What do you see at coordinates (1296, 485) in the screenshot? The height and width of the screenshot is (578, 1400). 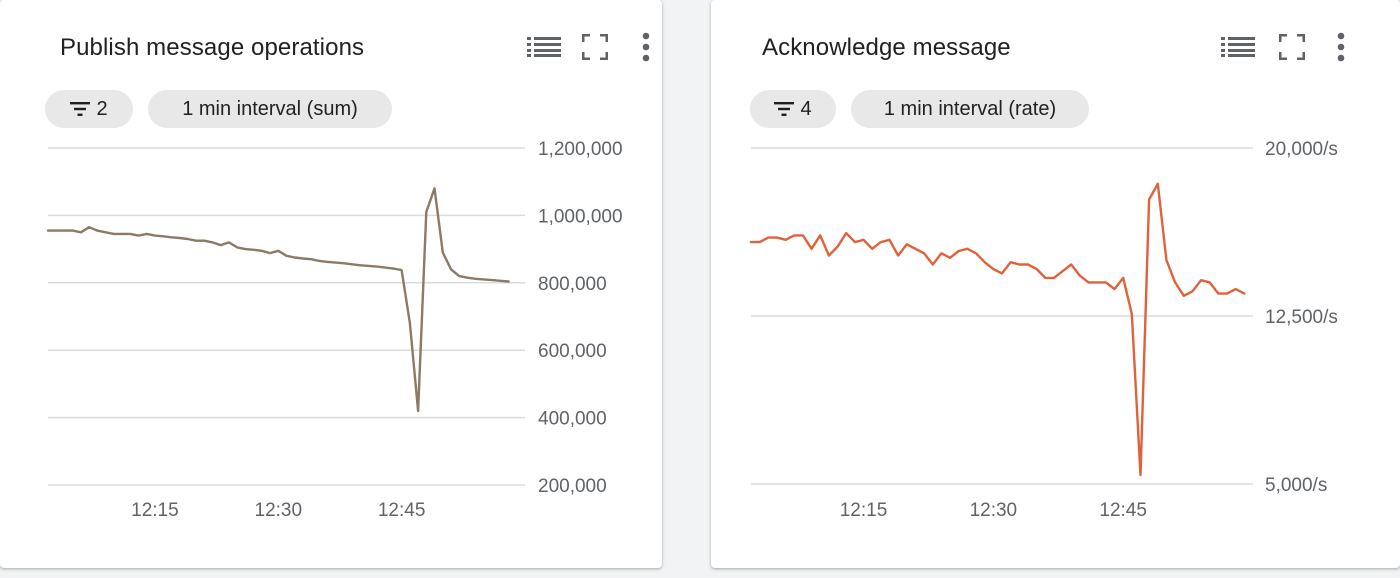 I see `y-tick-label: 5,000/s` at bounding box center [1296, 485].